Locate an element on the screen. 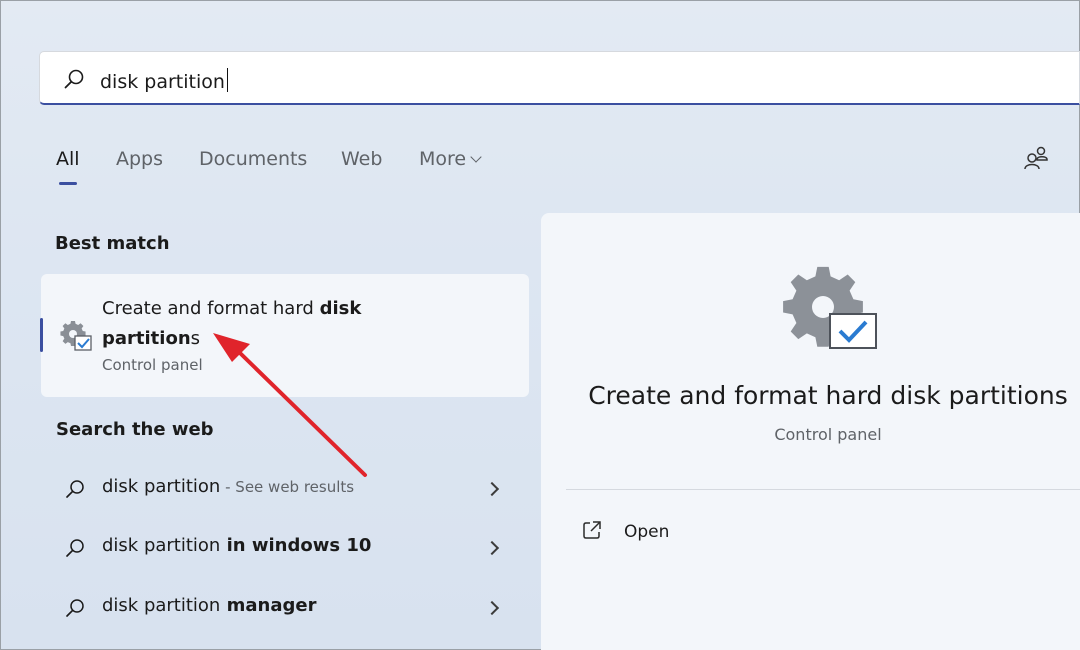  best-match-heading: Best match is located at coordinates (112, 243).